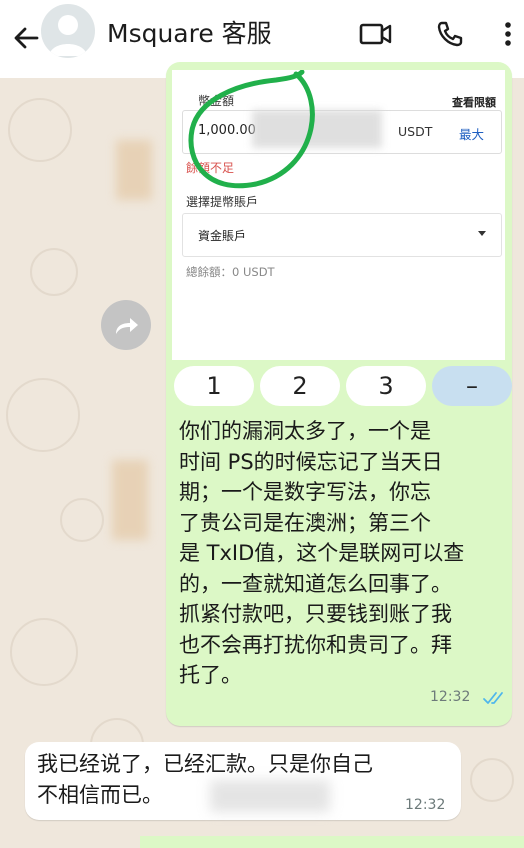  What do you see at coordinates (126, 325) in the screenshot?
I see `forward-icon` at bounding box center [126, 325].